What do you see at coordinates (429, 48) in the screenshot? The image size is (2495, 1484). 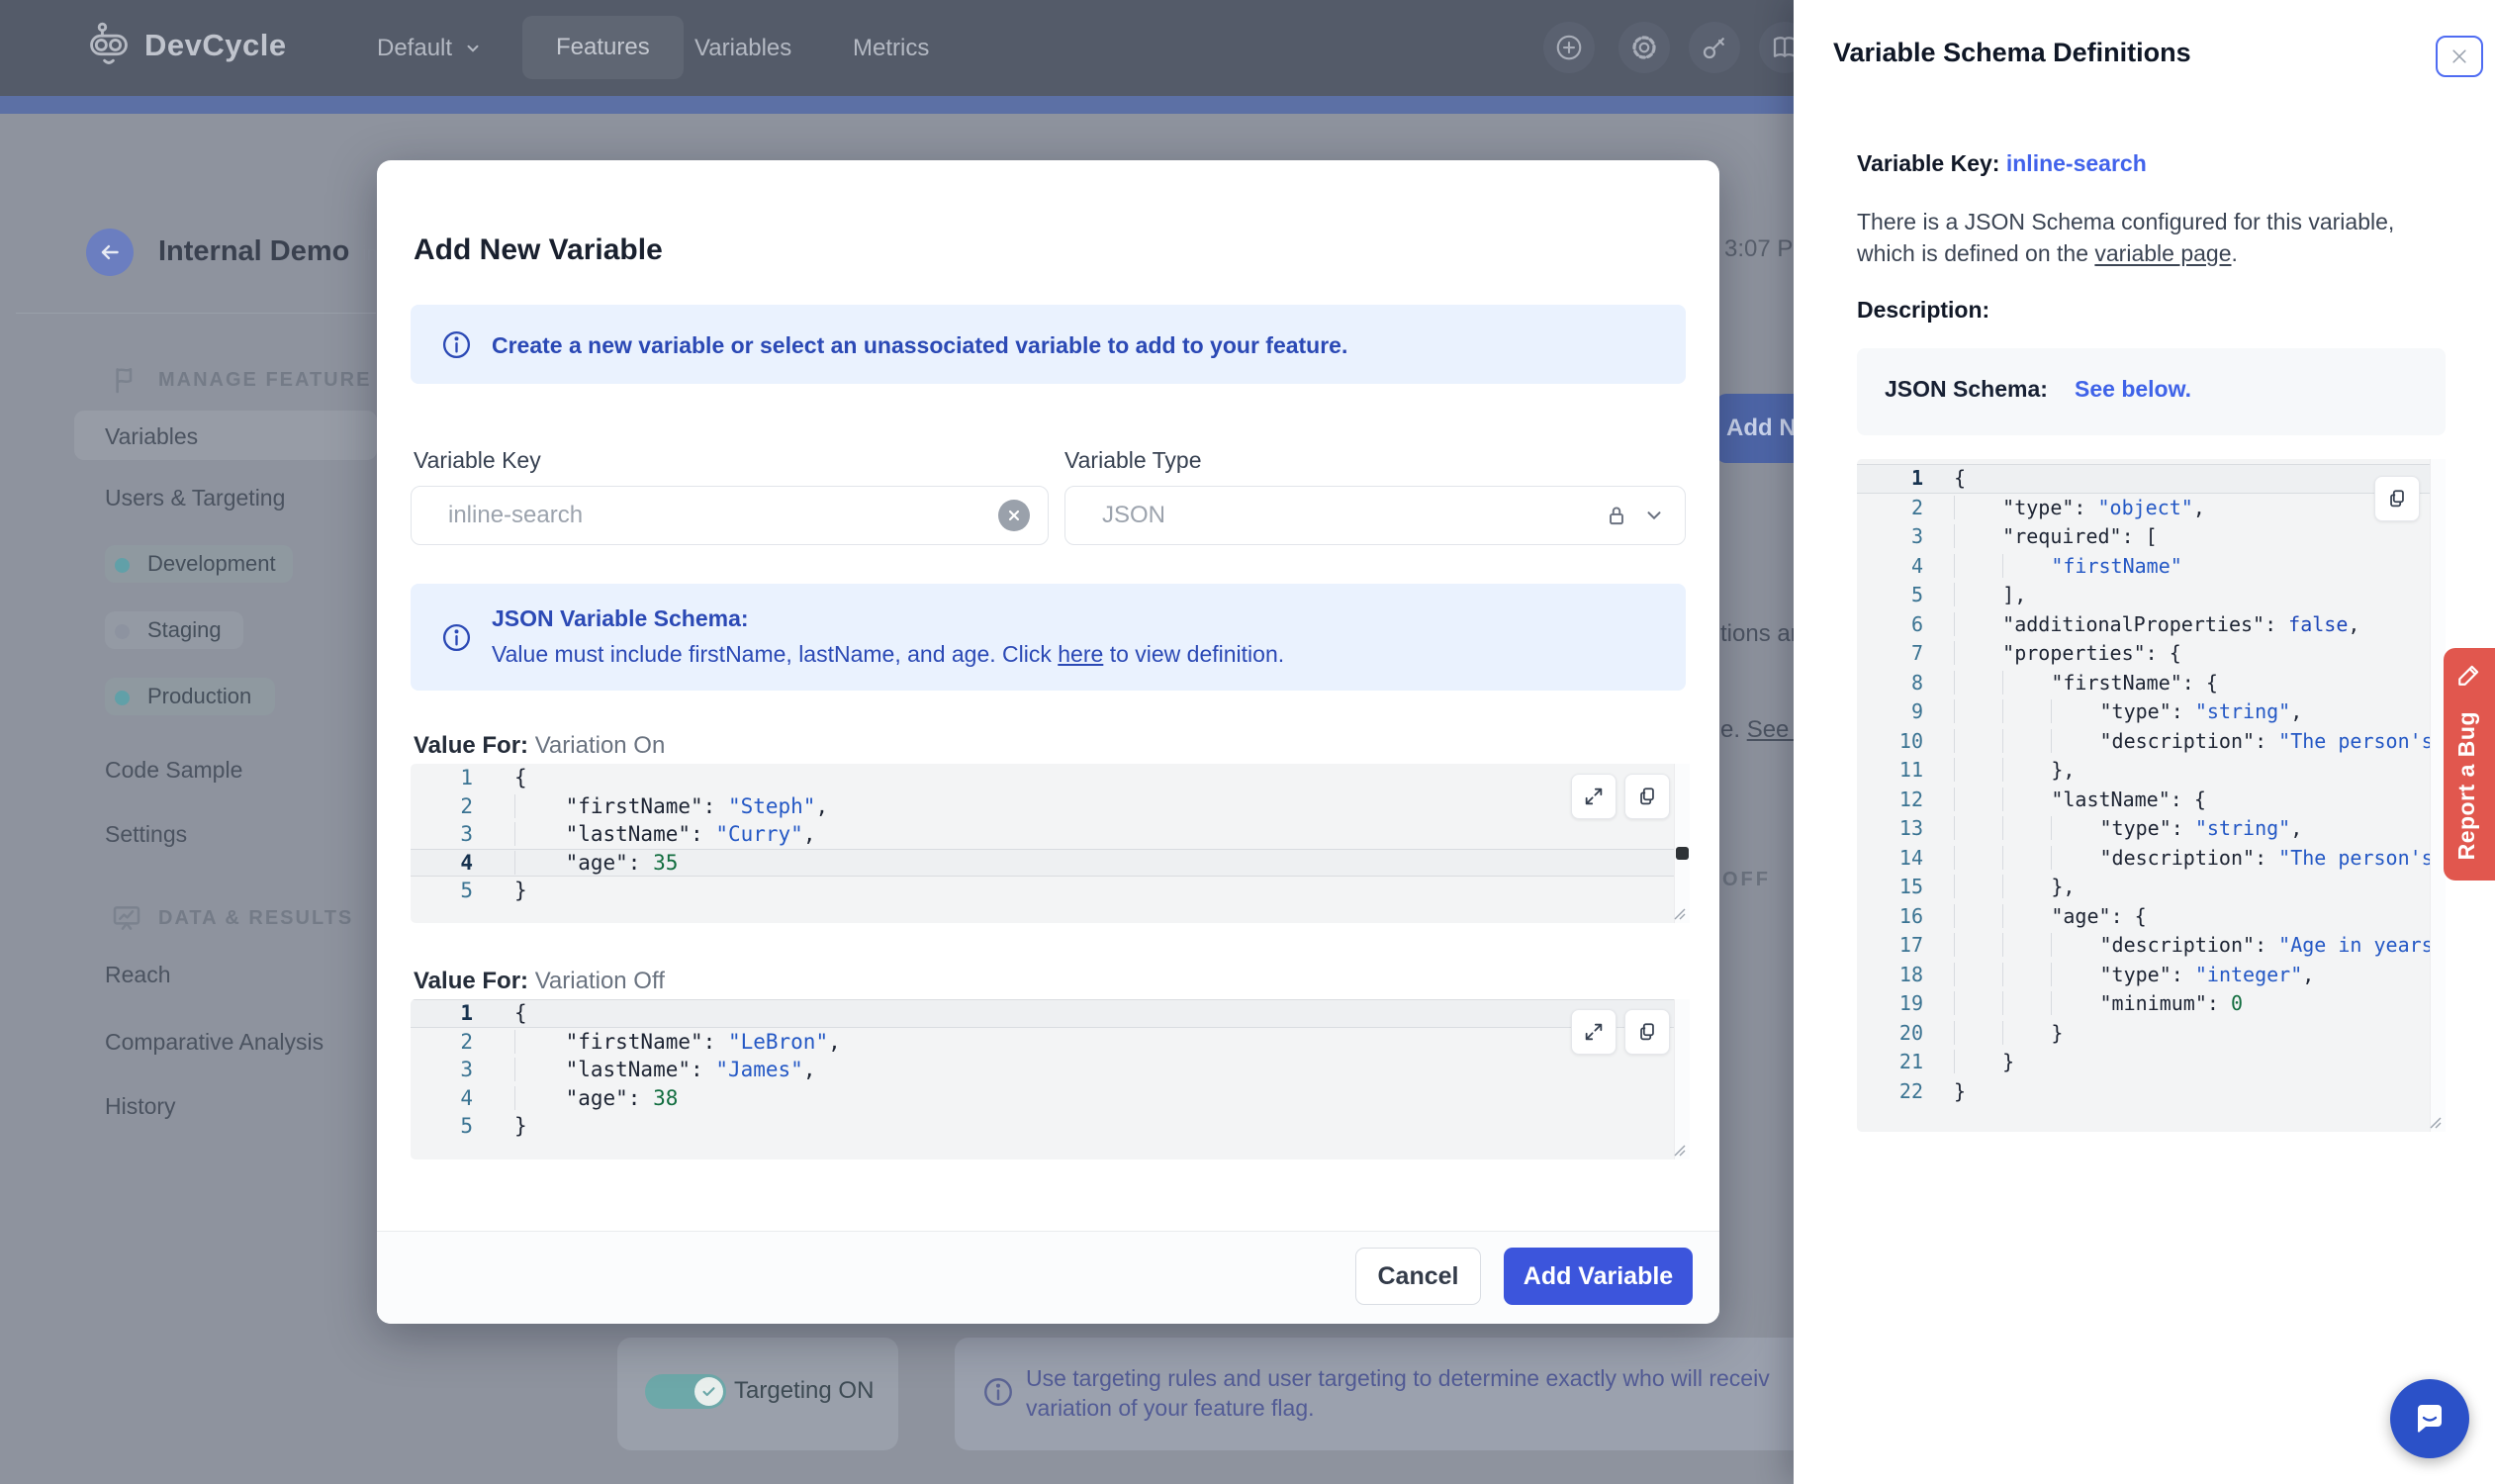 I see `project-selector: Default` at bounding box center [429, 48].